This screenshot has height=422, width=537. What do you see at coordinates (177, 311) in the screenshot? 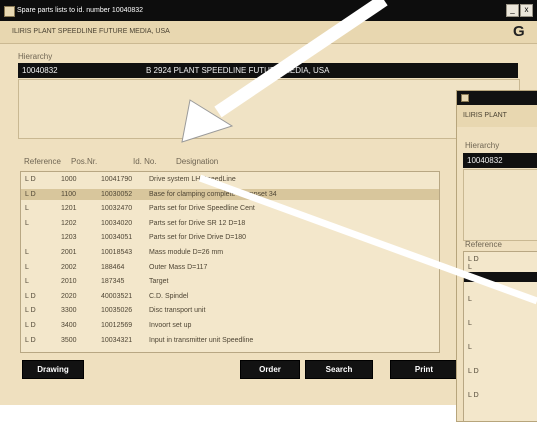
I see `cell-designation: Disc transport unit` at bounding box center [177, 311].